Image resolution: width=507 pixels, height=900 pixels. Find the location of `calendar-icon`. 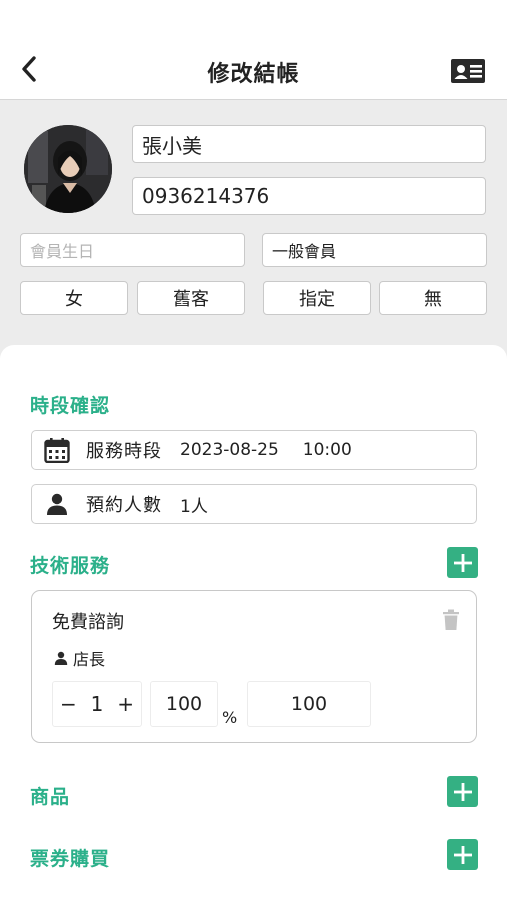

calendar-icon is located at coordinates (57, 450).